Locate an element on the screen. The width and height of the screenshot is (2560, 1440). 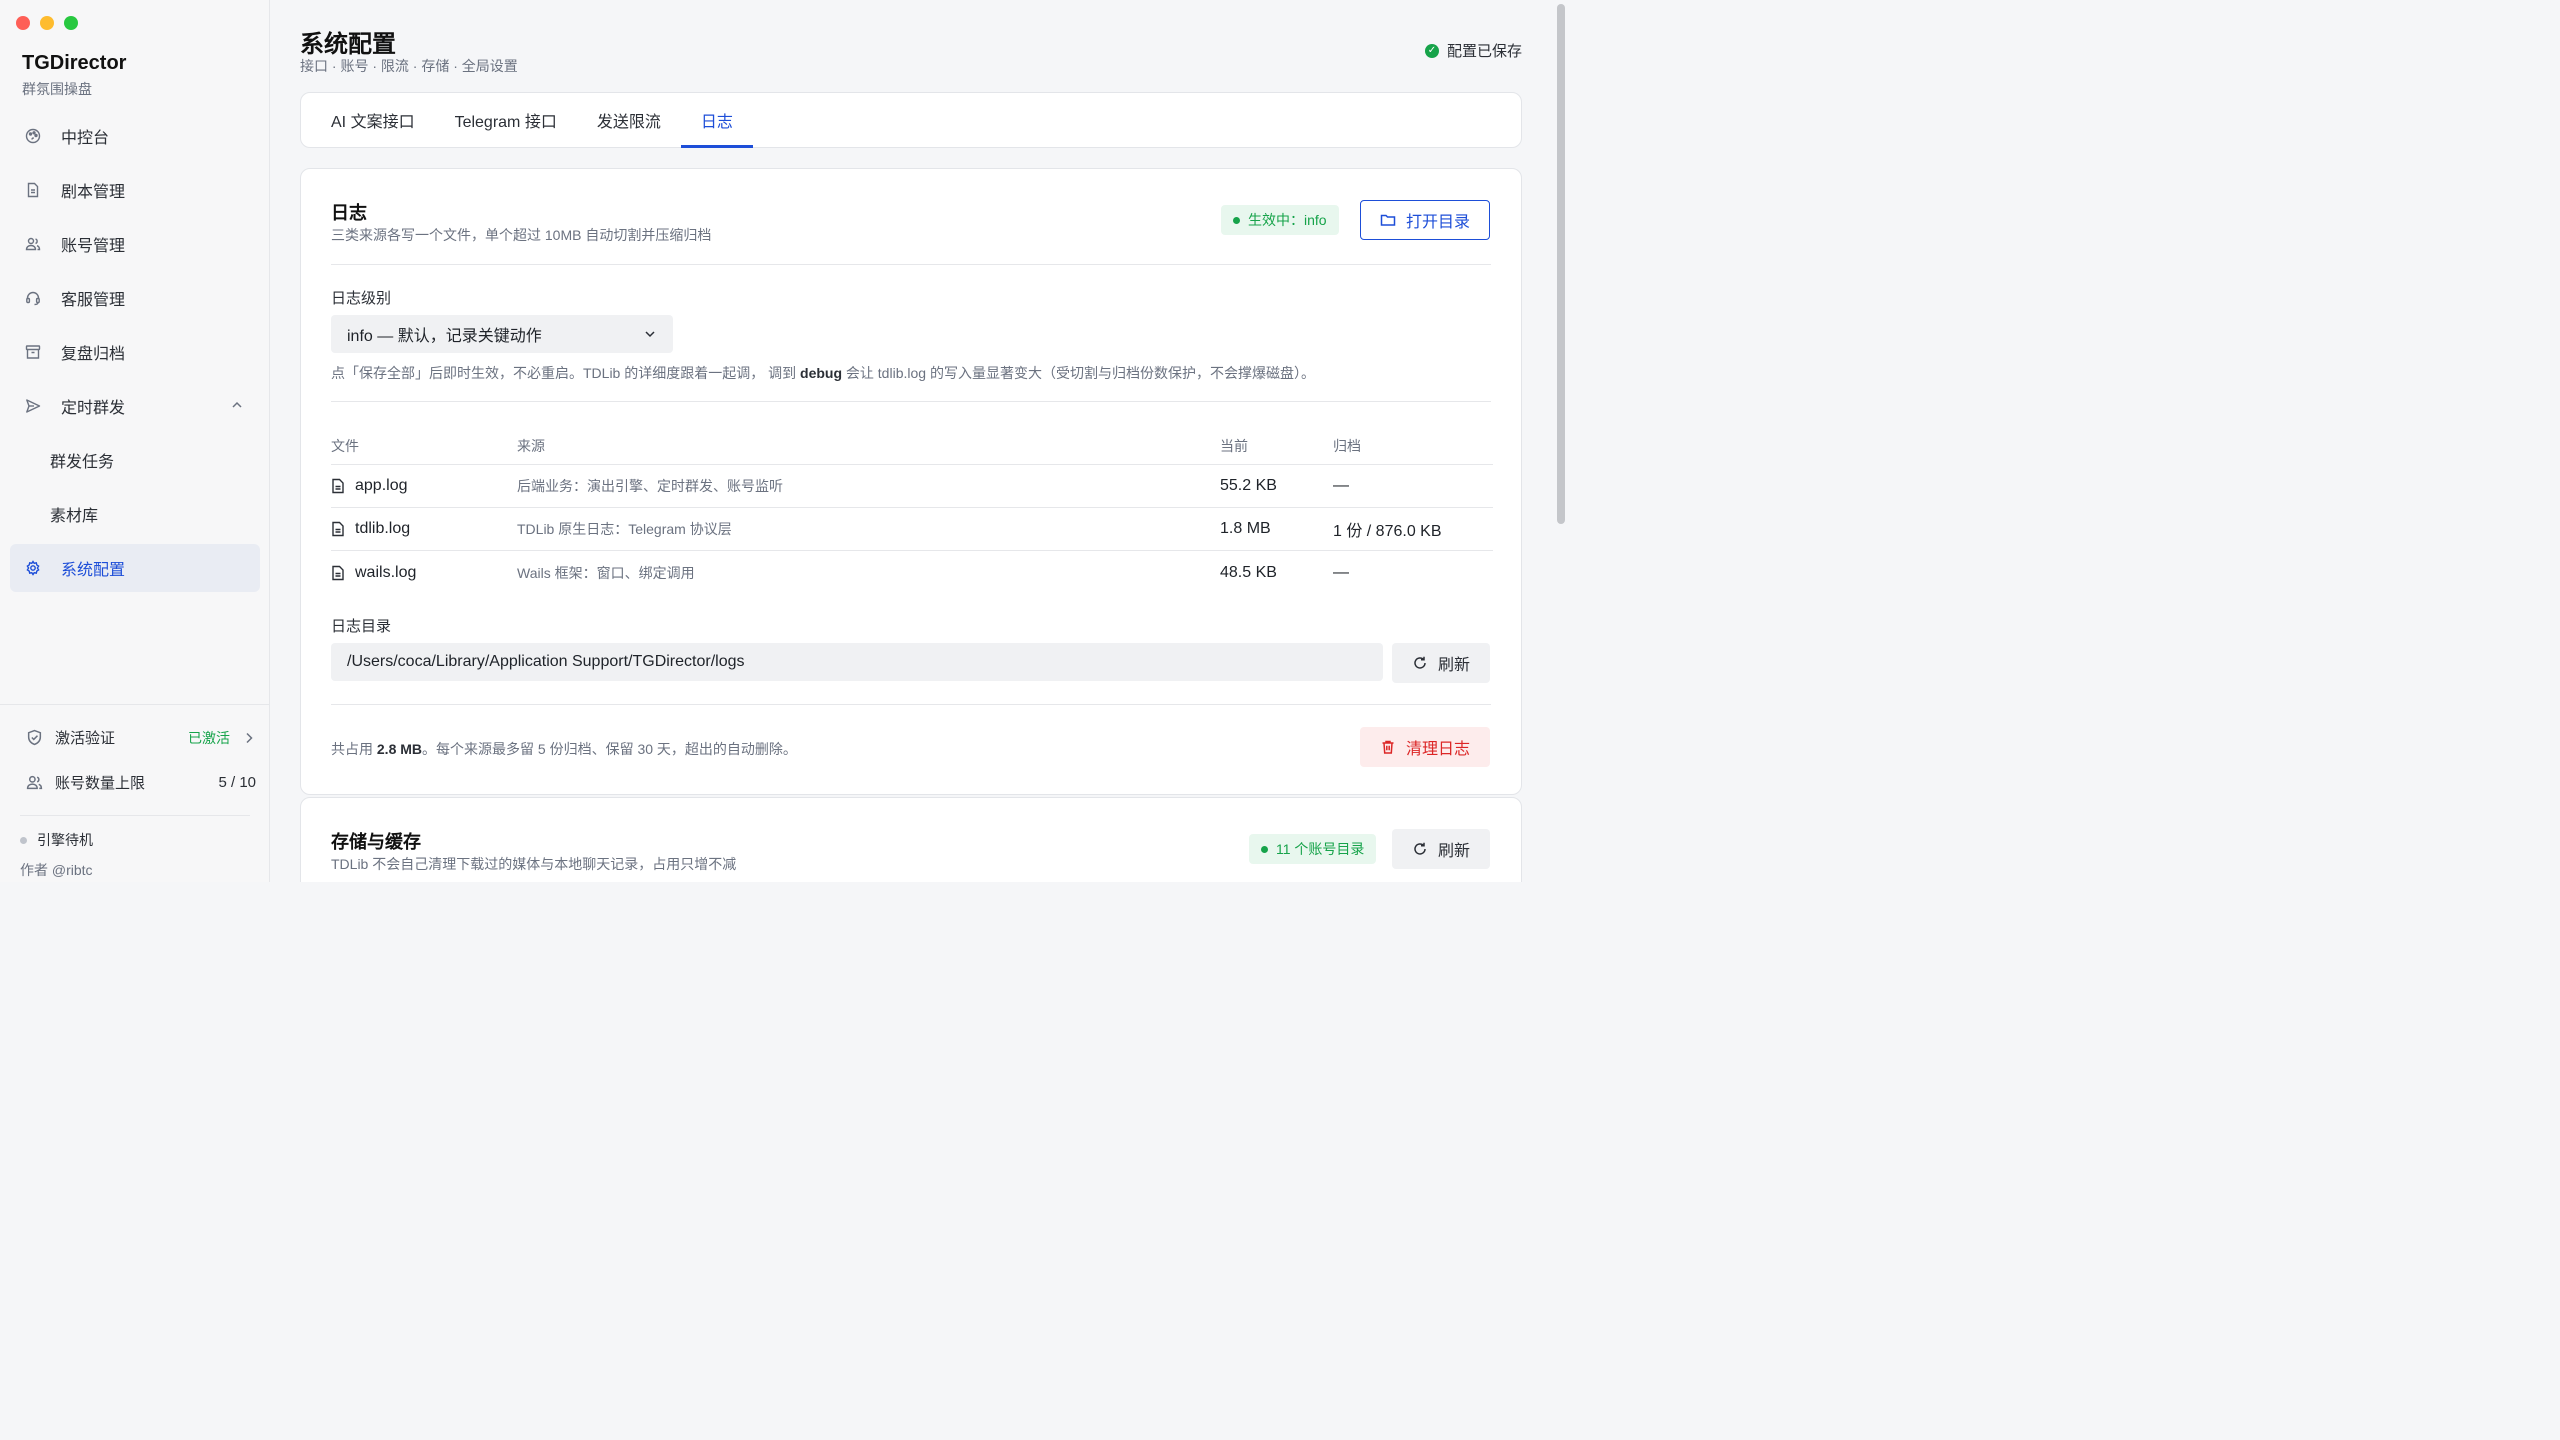
brand-subtitle: 群氛围操盘 is located at coordinates (57, 89).